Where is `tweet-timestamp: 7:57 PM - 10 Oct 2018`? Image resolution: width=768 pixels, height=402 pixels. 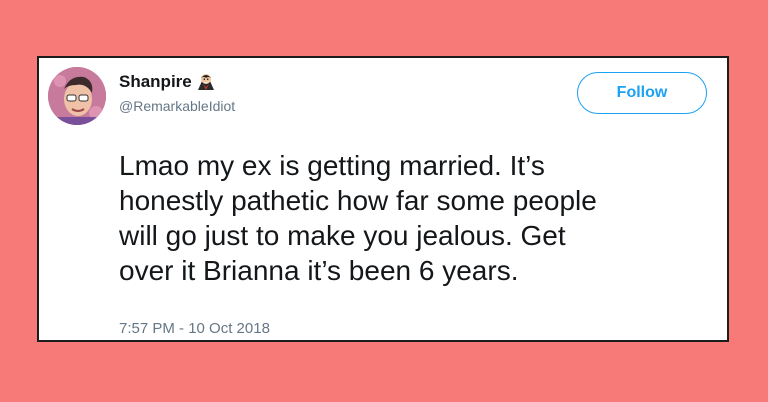 tweet-timestamp: 7:57 PM - 10 Oct 2018 is located at coordinates (194, 328).